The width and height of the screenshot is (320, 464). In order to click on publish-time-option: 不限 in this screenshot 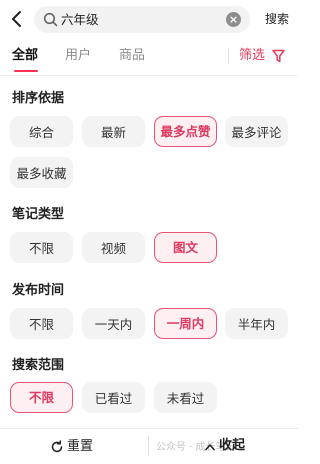, I will do `click(41, 323)`.